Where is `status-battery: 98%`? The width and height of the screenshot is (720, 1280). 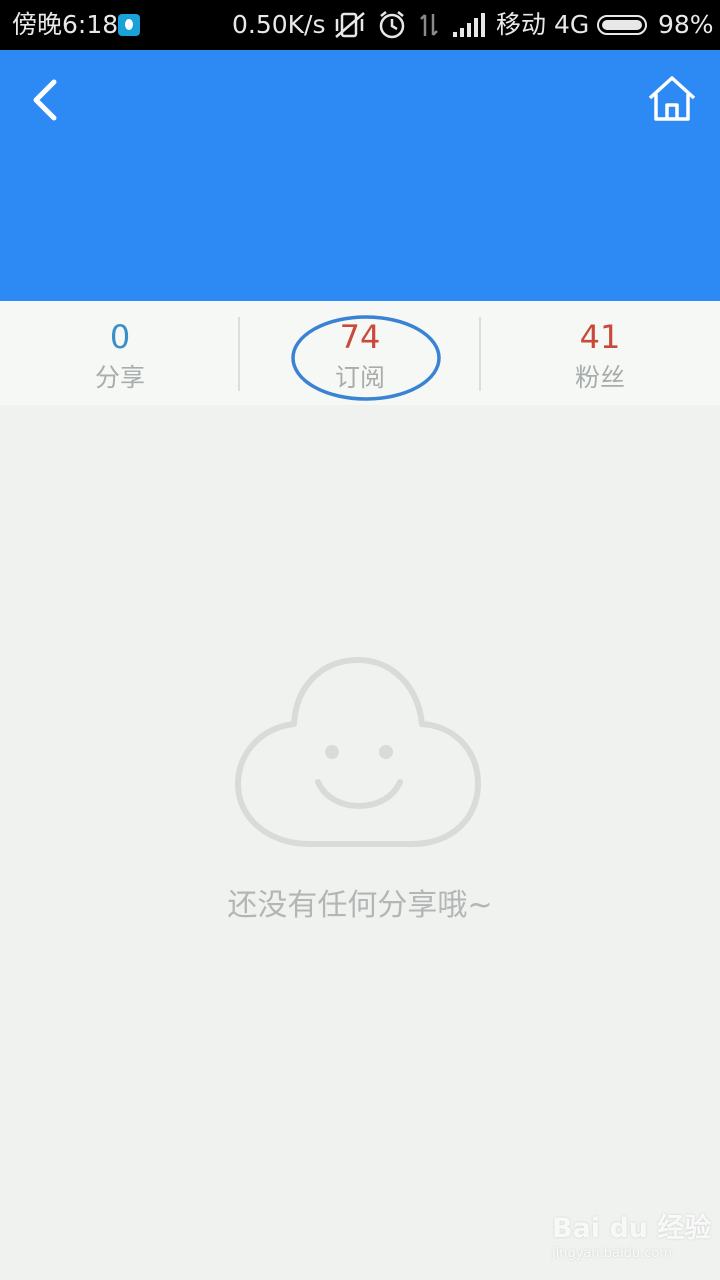 status-battery: 98% is located at coordinates (686, 24).